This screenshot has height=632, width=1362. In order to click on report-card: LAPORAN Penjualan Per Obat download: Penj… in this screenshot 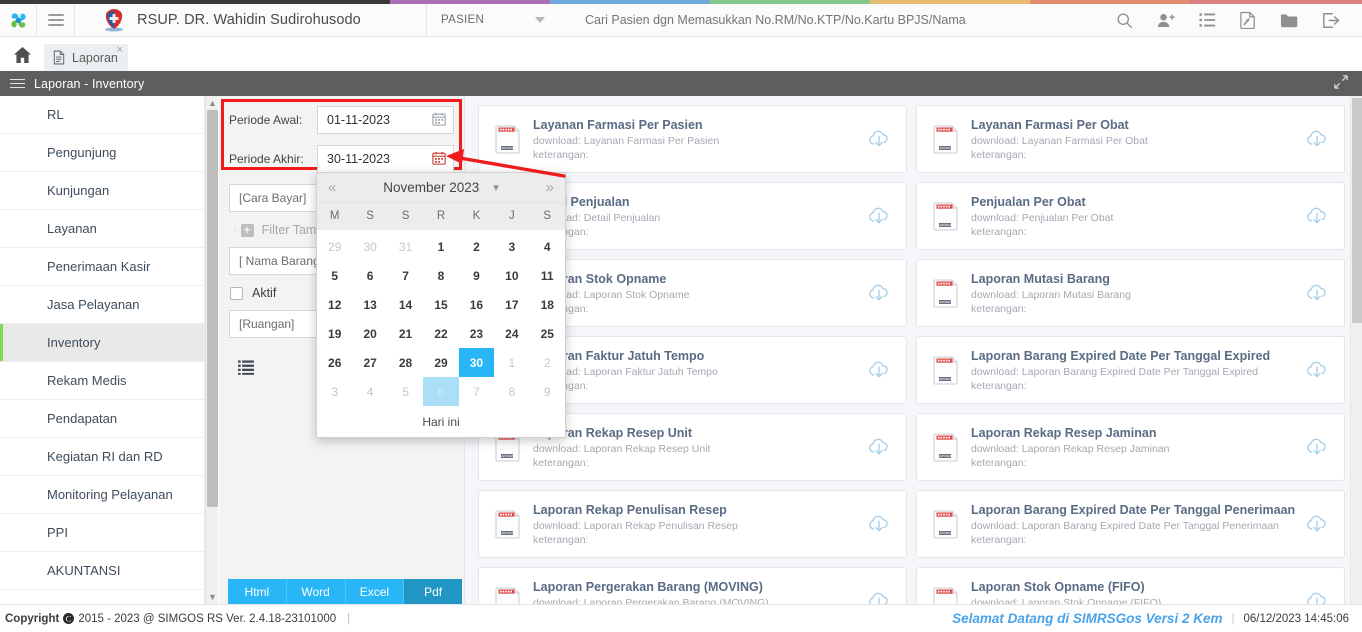, I will do `click(1130, 216)`.